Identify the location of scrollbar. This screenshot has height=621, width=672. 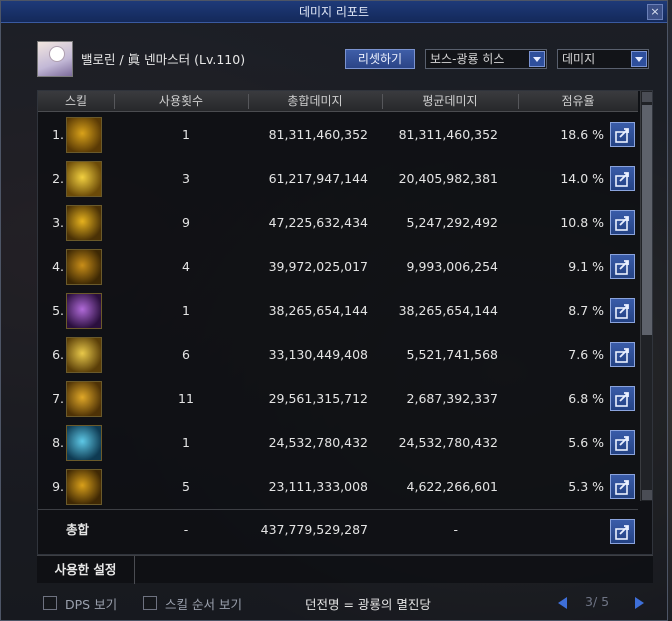
(646, 296).